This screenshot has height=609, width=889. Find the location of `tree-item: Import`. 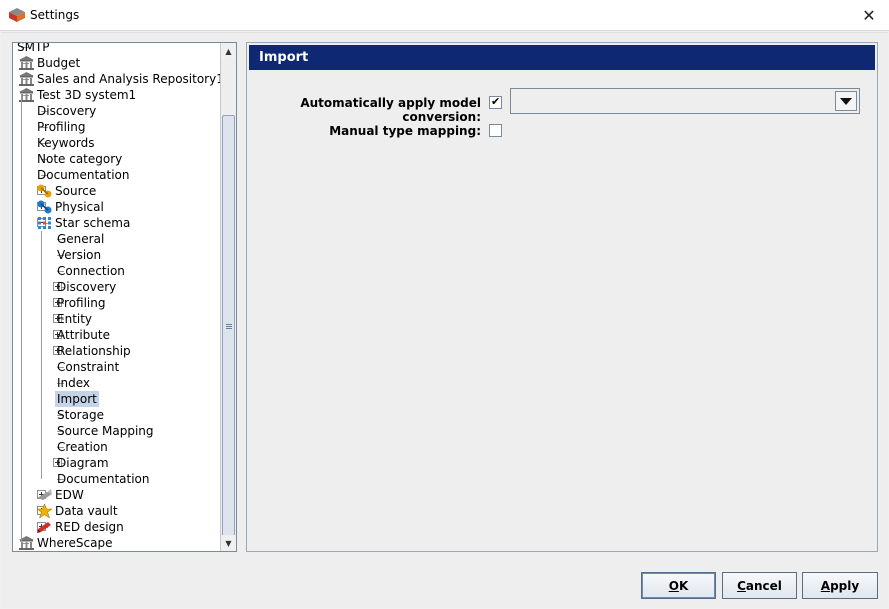

tree-item: Import is located at coordinates (117, 399).